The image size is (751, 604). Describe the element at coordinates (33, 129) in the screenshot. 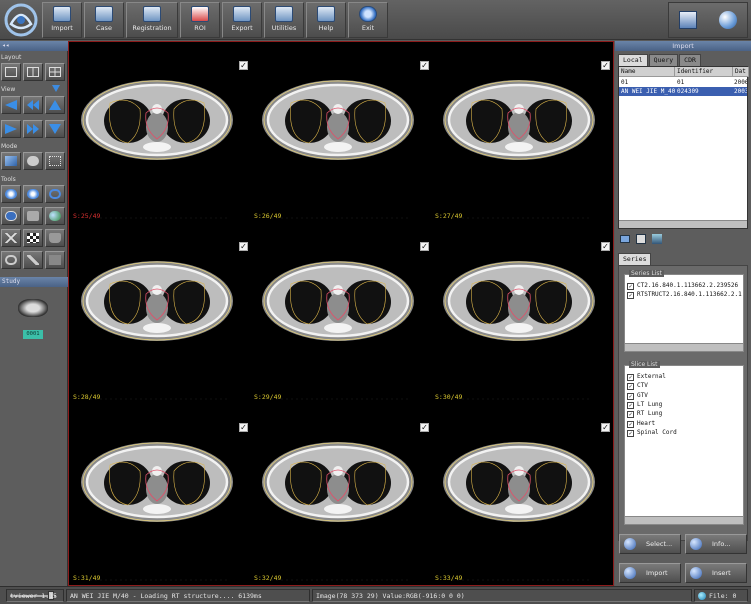

I see `view-fast-forward-button` at that location.